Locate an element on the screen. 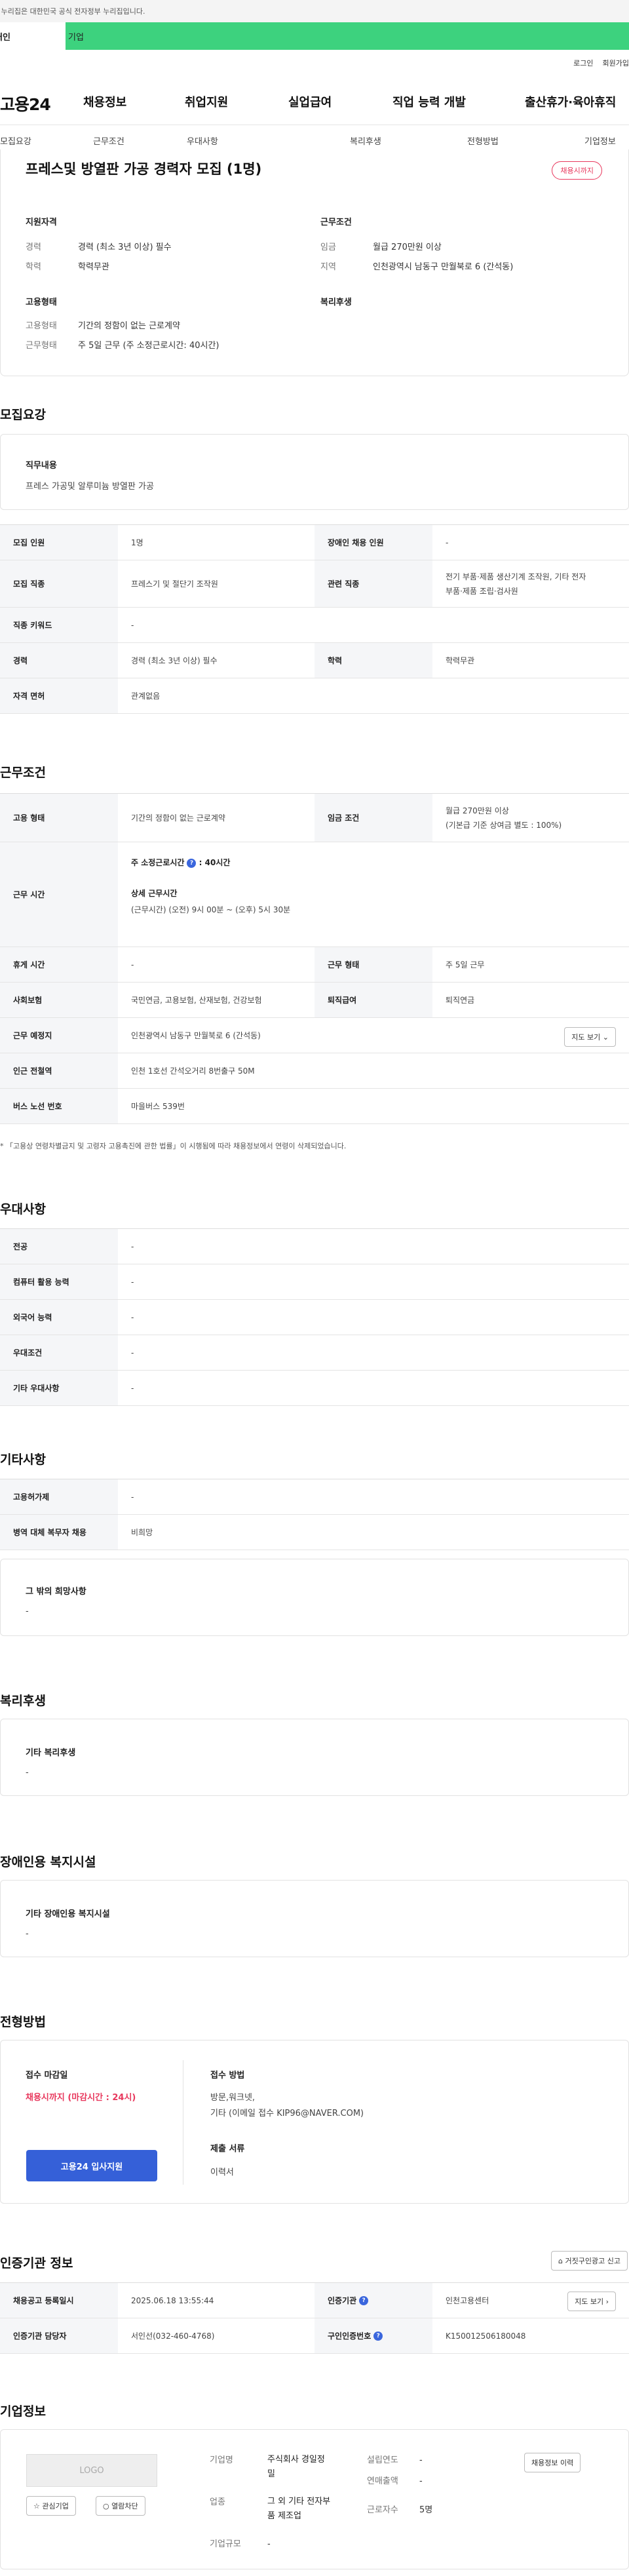 The image size is (629, 2576). table-row: 컴퓨터 활용 능력 - is located at coordinates (314, 1282).